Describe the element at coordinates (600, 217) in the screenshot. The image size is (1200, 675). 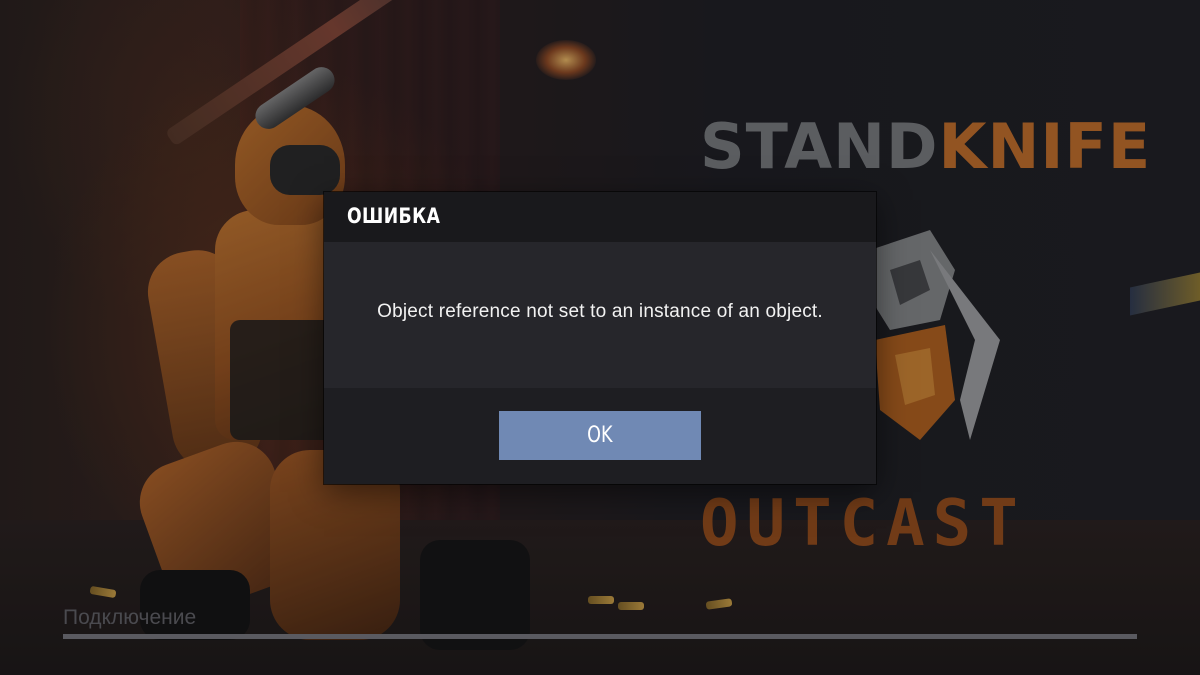
I see `dialog-header: ОШИБКА` at that location.